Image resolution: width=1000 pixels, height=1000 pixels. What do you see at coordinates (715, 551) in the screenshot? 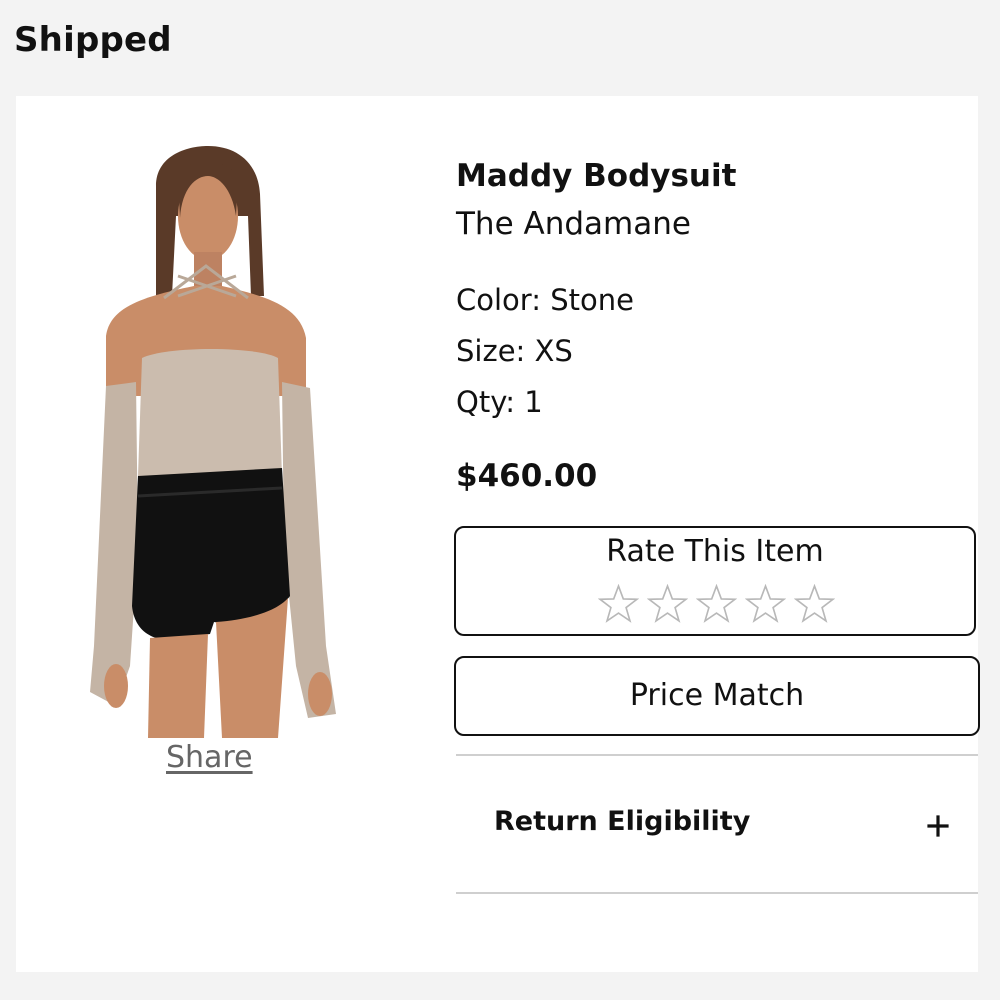
I see `rate-item-title: Rate This Item` at bounding box center [715, 551].